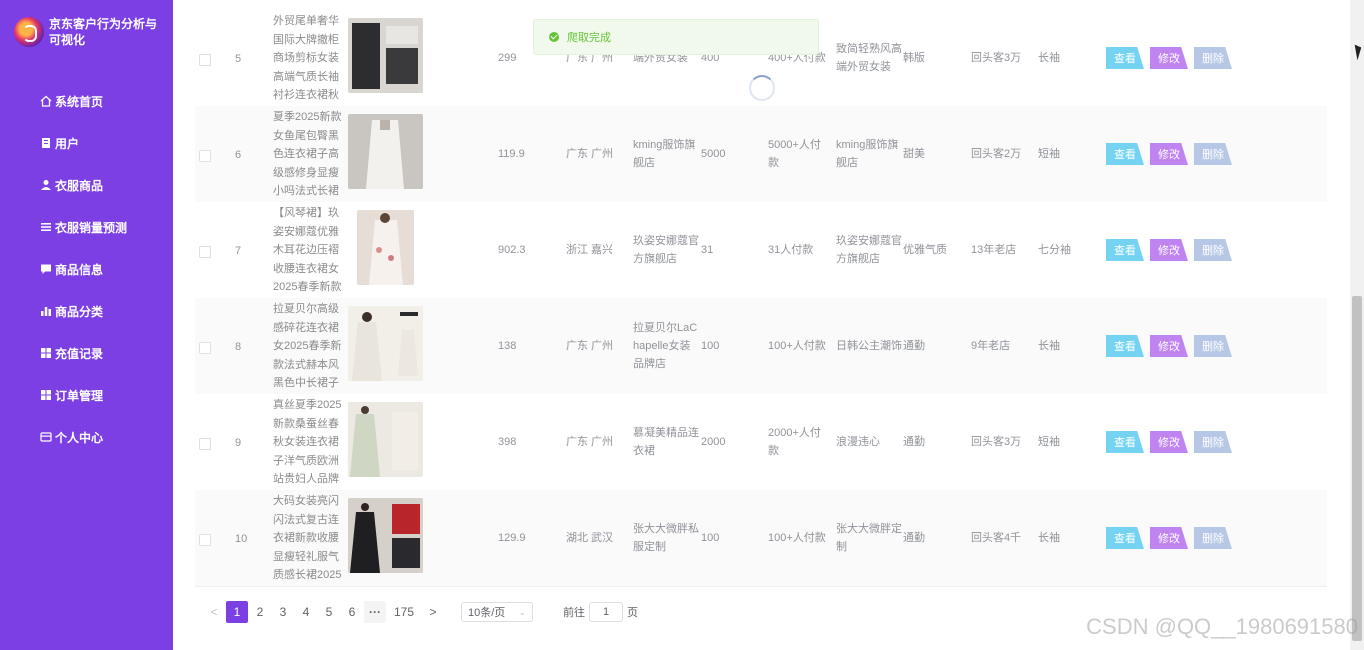  What do you see at coordinates (676, 37) in the screenshot?
I see `success-toast: 爬取完成` at bounding box center [676, 37].